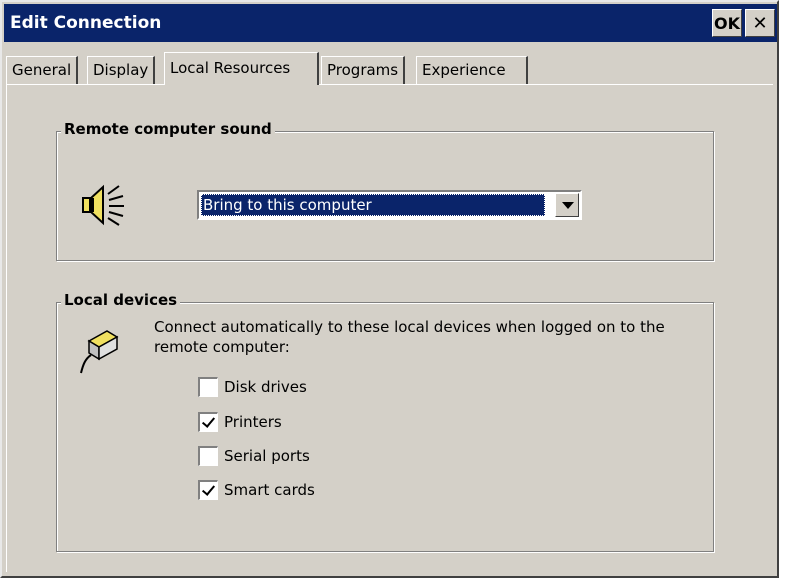  I want to click on remote-sound-legend: Remote computer sound, so click(168, 129).